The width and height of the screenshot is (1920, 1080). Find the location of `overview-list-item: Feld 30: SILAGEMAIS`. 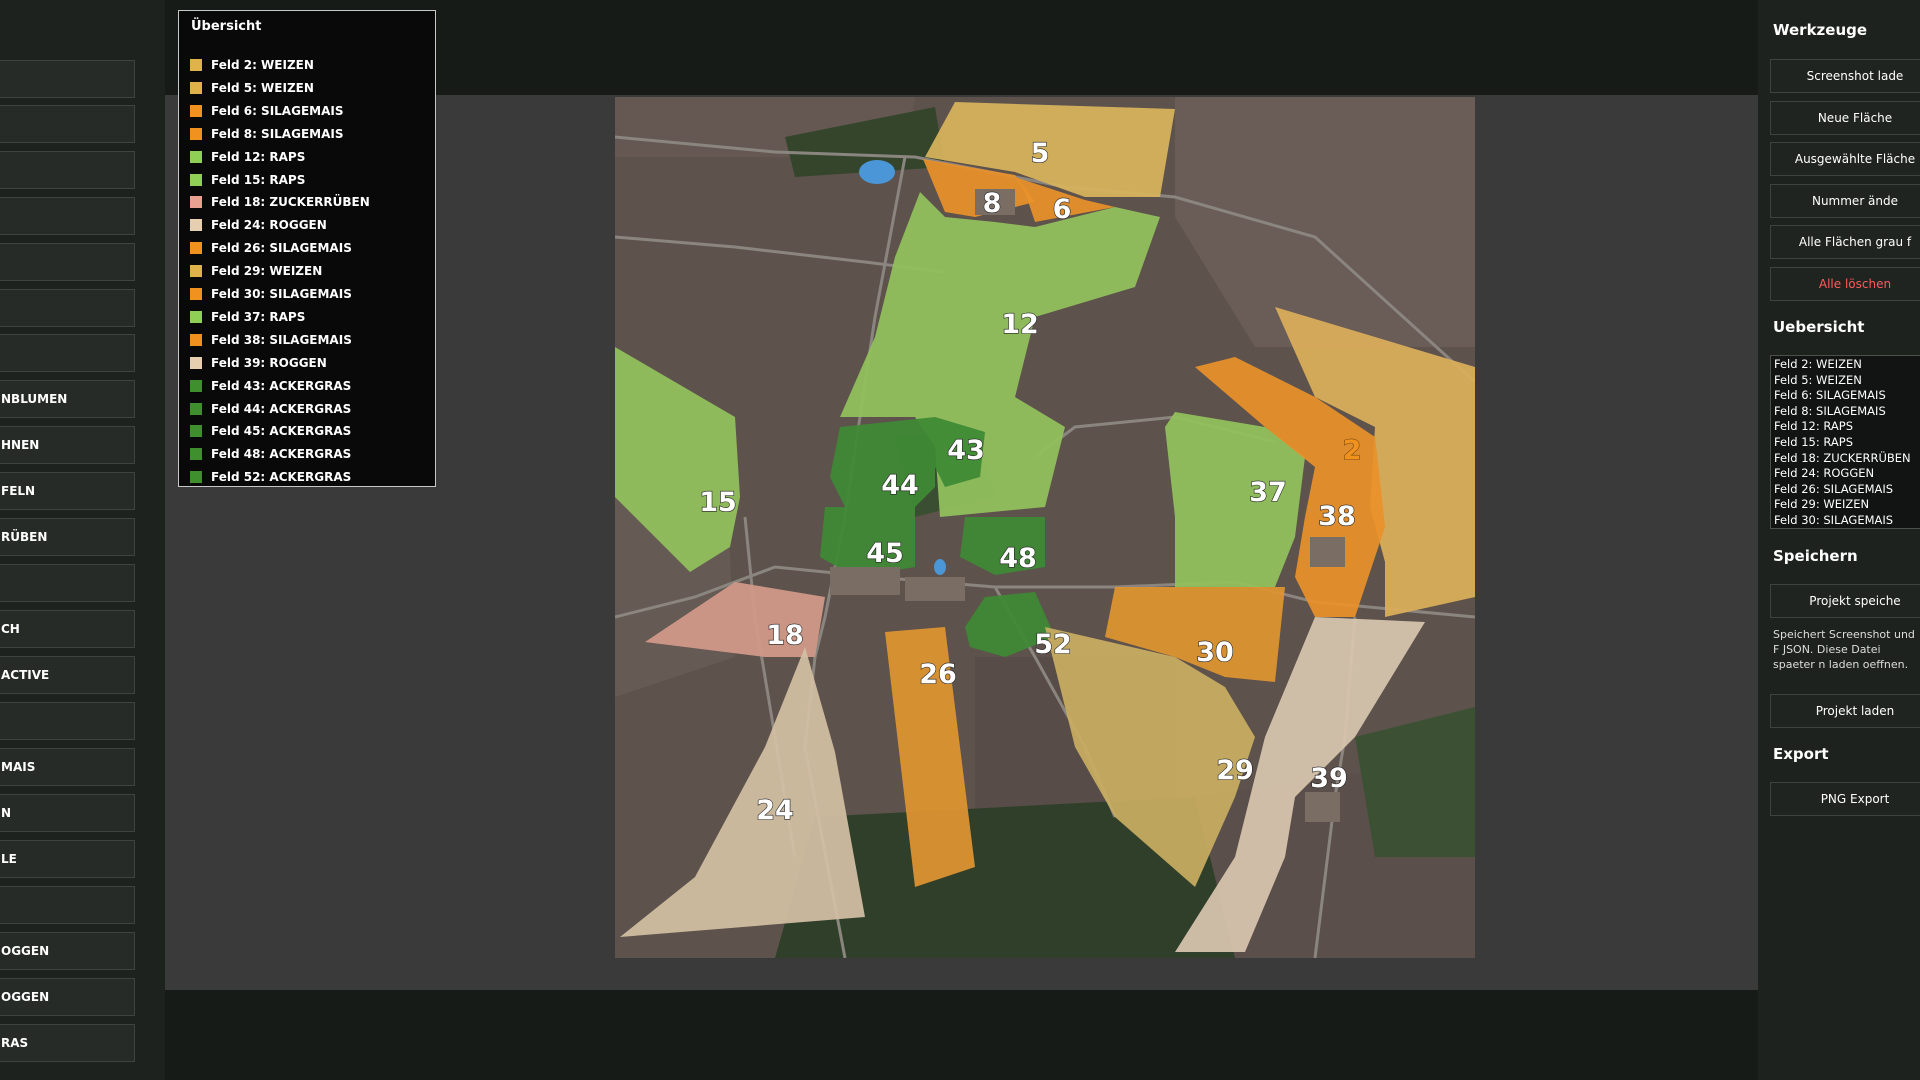

overview-list-item: Feld 30: SILAGEMAIS is located at coordinates (1847, 520).